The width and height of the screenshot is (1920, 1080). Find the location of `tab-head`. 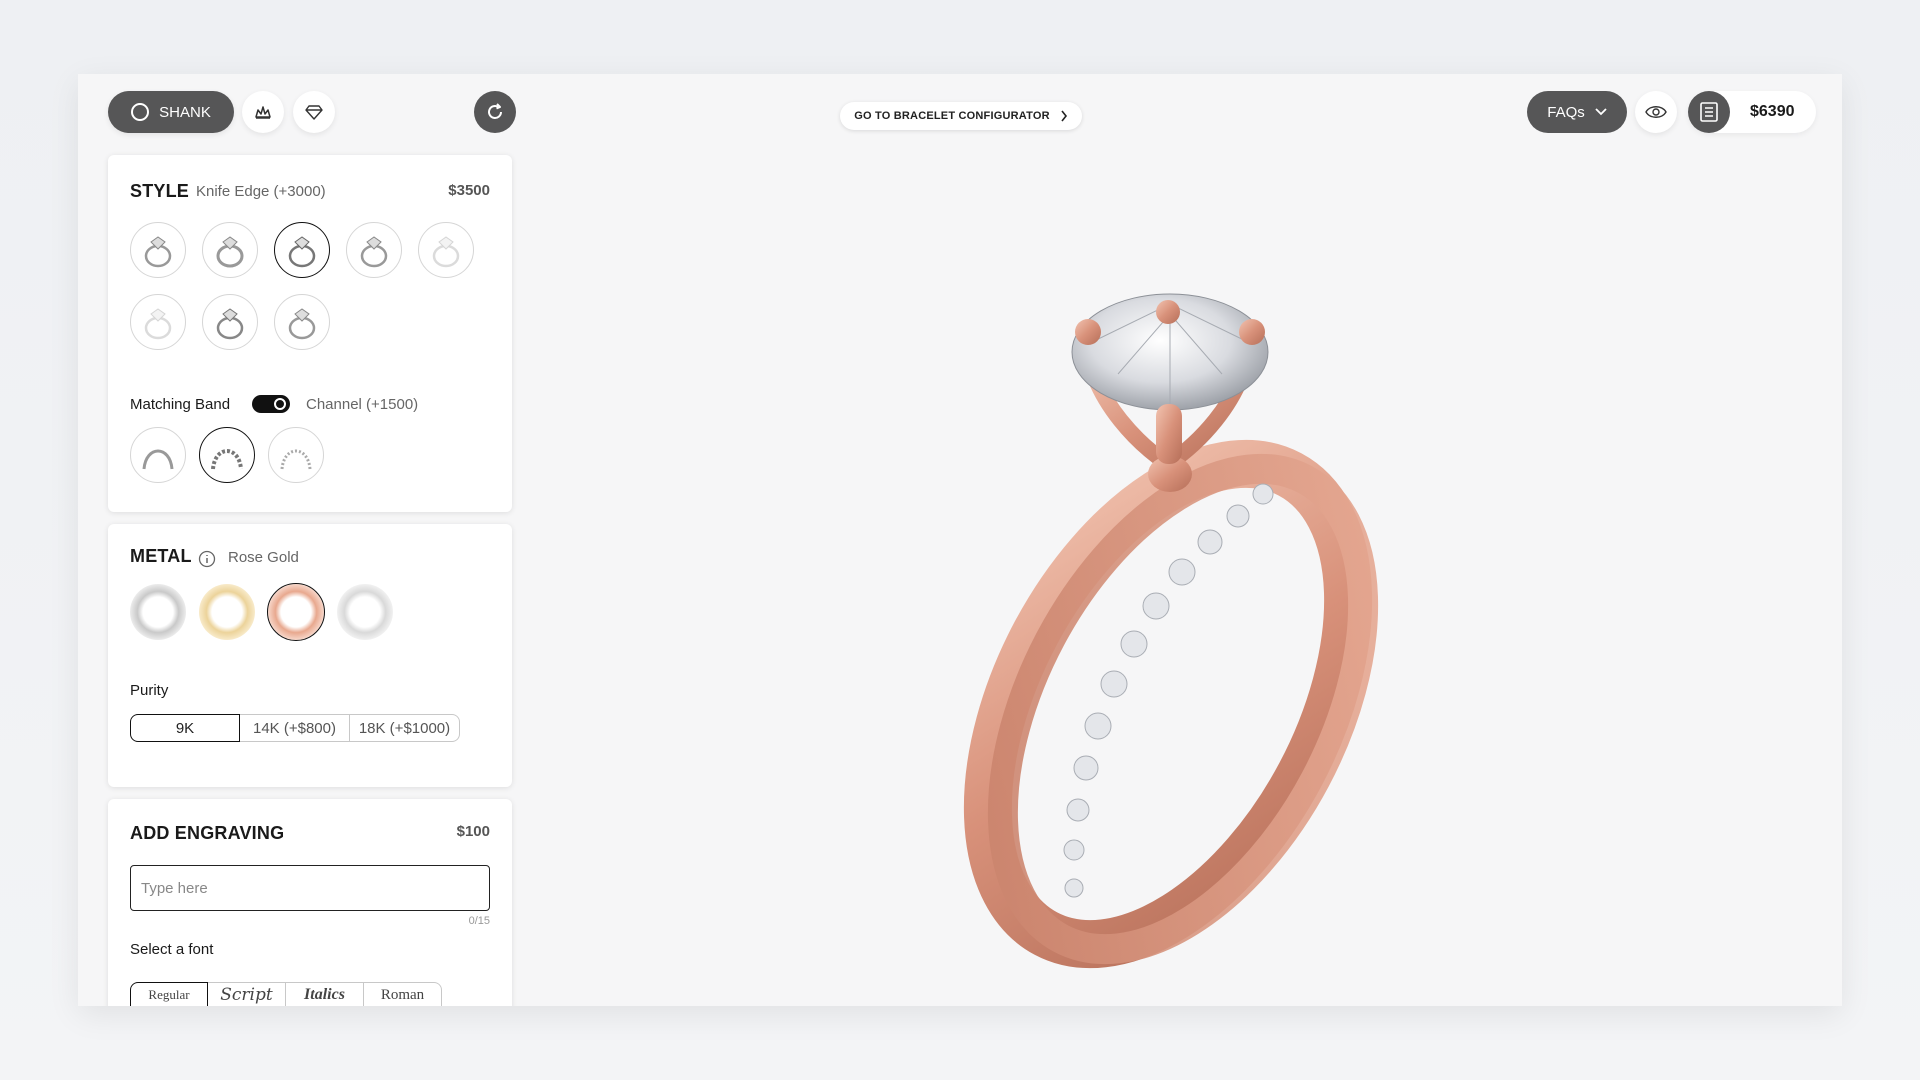

tab-head is located at coordinates (263, 112).